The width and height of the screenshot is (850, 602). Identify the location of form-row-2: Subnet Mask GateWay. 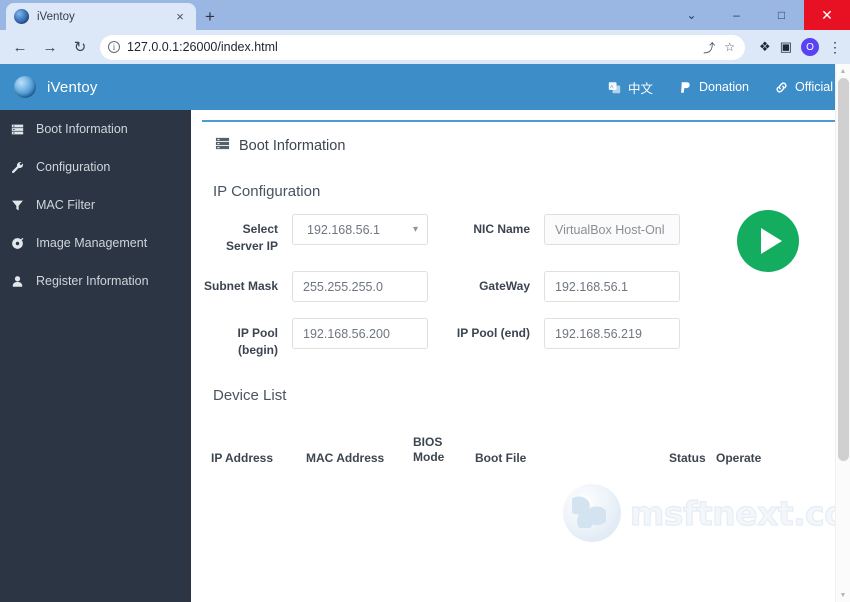
(519, 286).